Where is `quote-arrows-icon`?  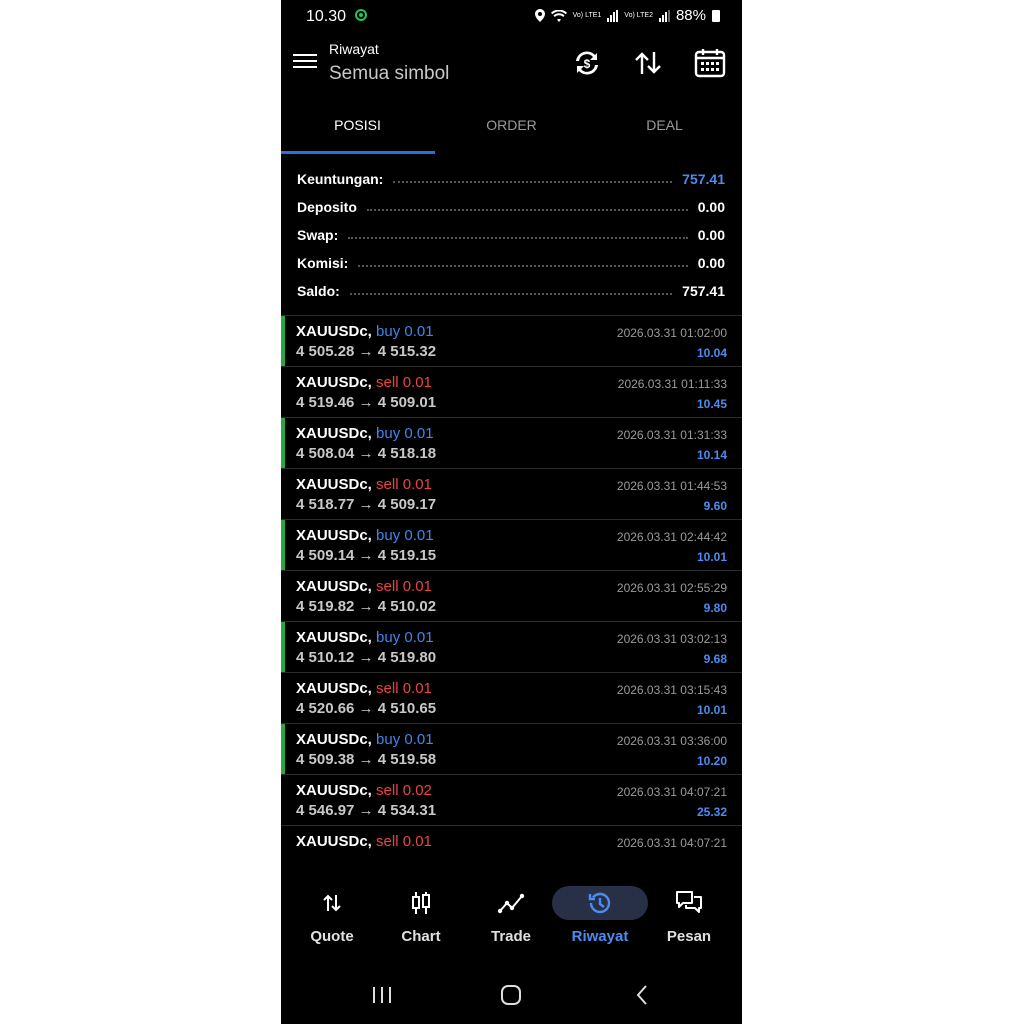 quote-arrows-icon is located at coordinates (332, 903).